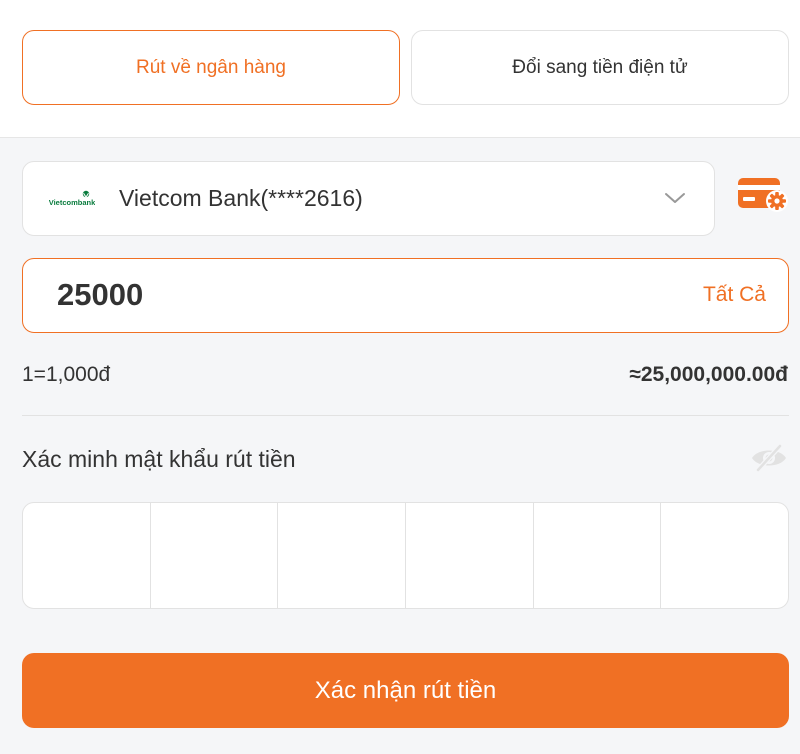  Describe the element at coordinates (241, 198) in the screenshot. I see `bank-account-name: Vietcom Bank(****2616)` at that location.